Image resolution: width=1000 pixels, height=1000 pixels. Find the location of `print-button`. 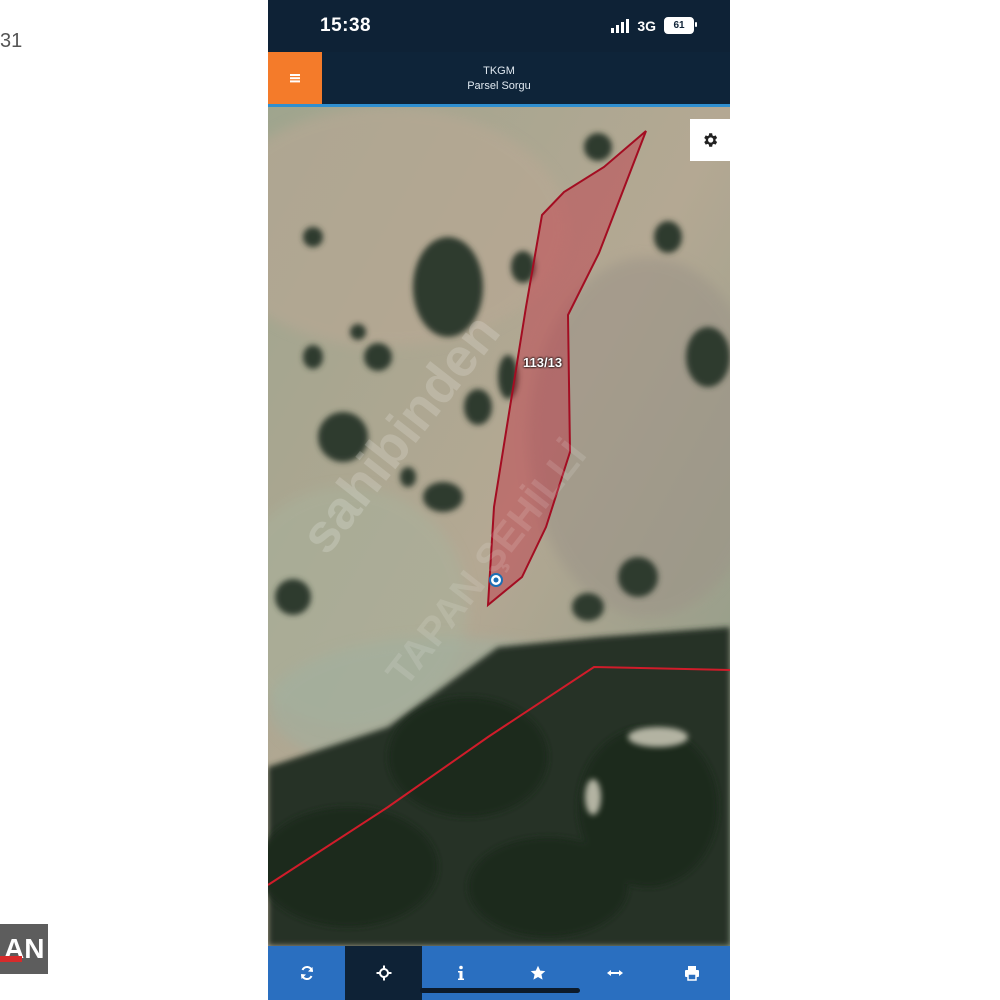

print-button is located at coordinates (691, 973).